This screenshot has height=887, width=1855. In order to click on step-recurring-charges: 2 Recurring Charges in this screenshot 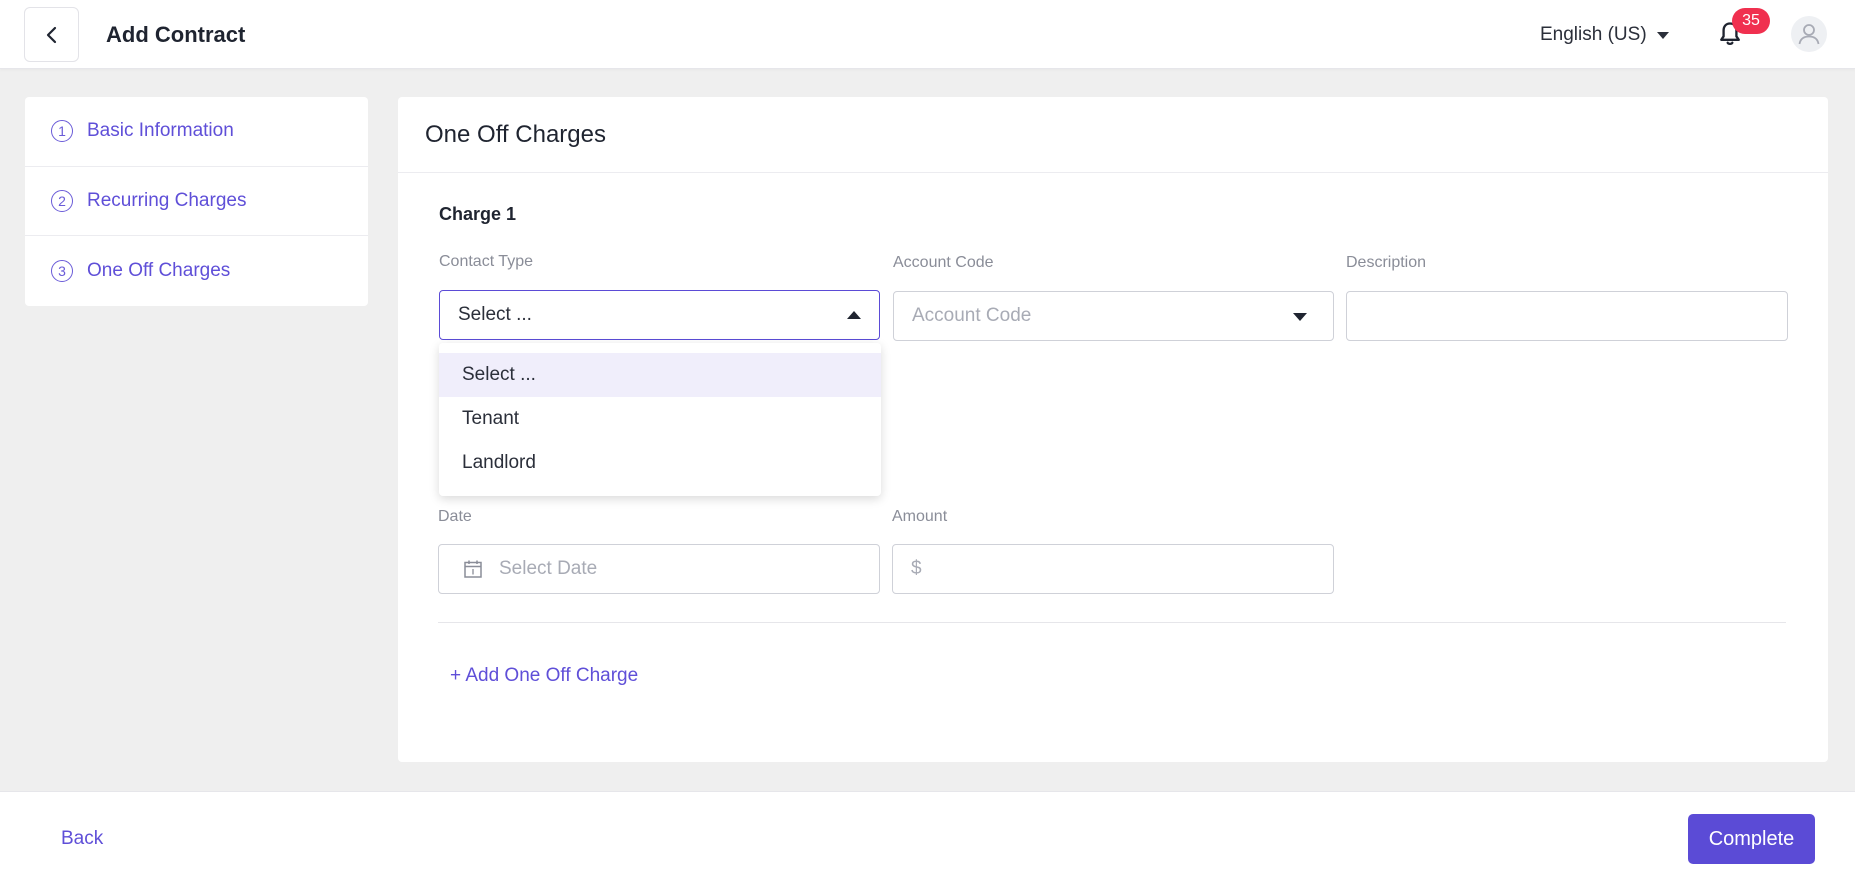, I will do `click(196, 202)`.